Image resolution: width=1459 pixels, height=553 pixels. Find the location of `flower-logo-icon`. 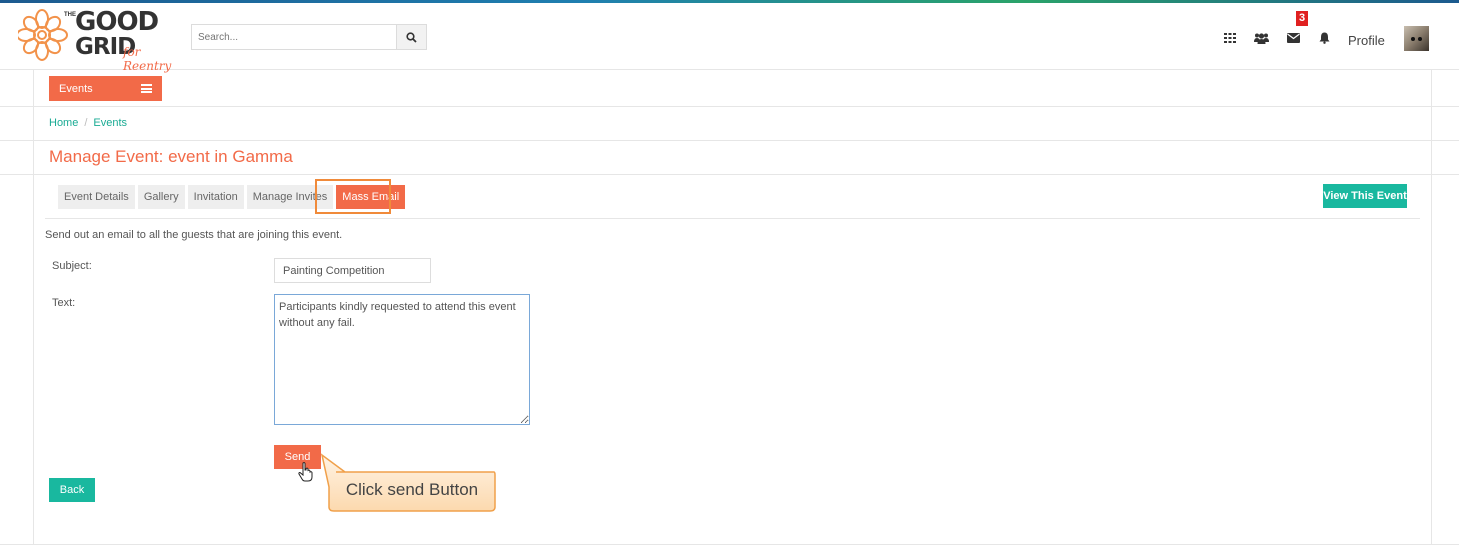

flower-logo-icon is located at coordinates (42, 35).